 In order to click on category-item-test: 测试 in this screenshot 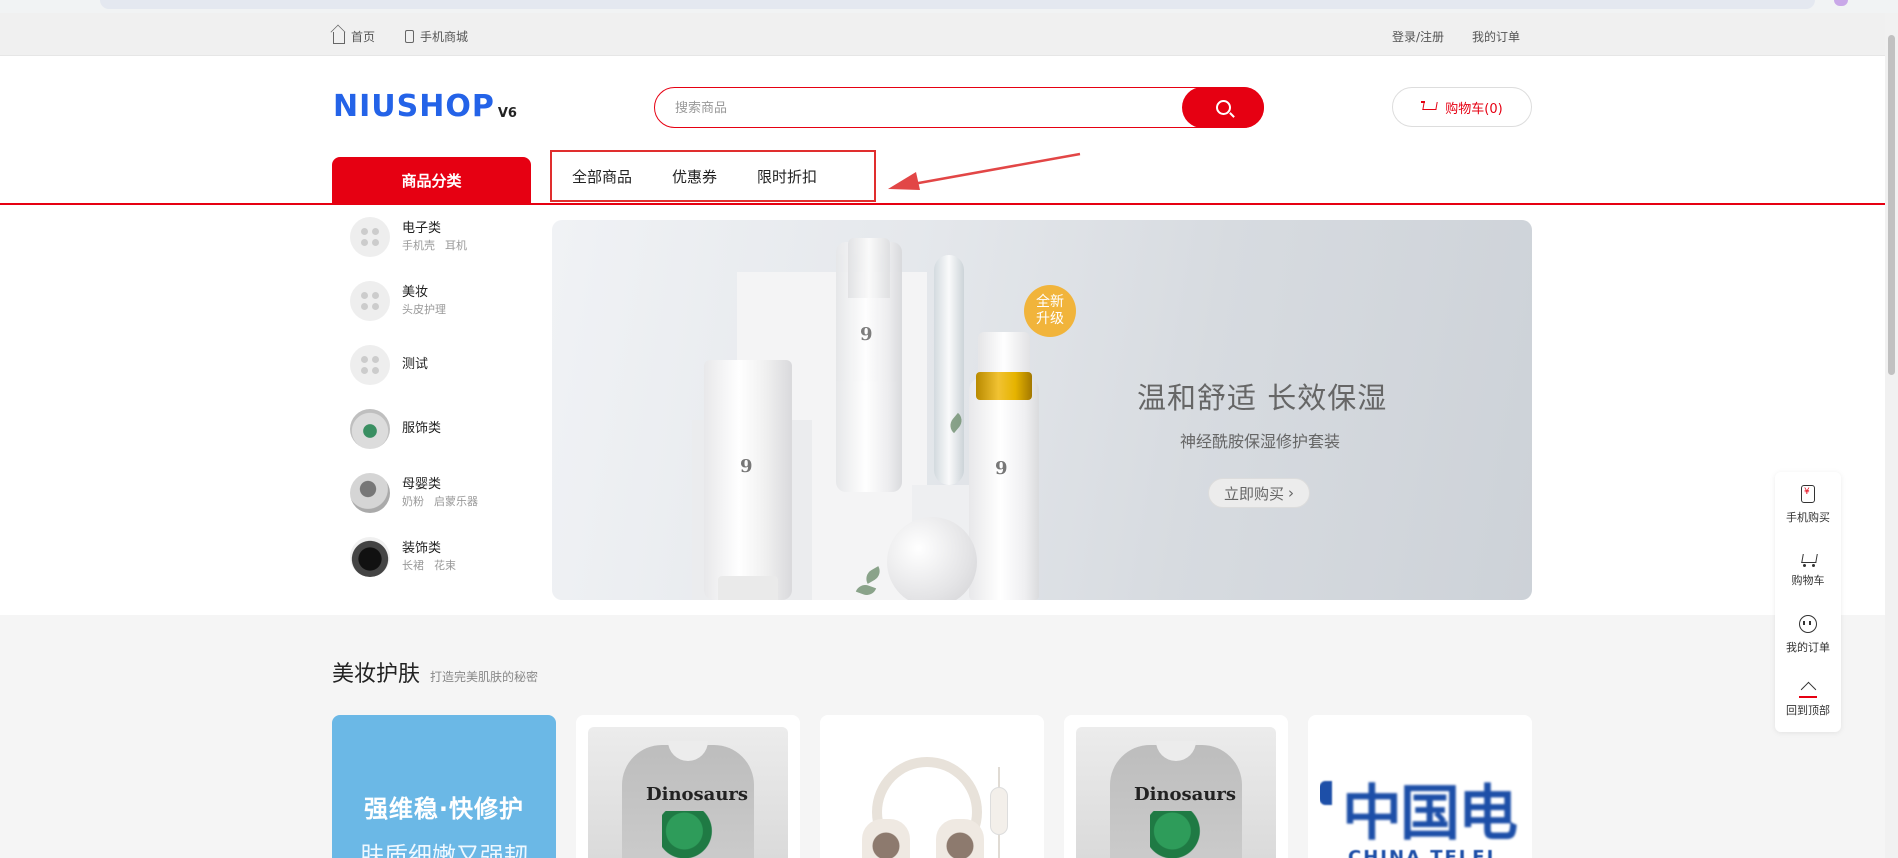, I will do `click(440, 365)`.